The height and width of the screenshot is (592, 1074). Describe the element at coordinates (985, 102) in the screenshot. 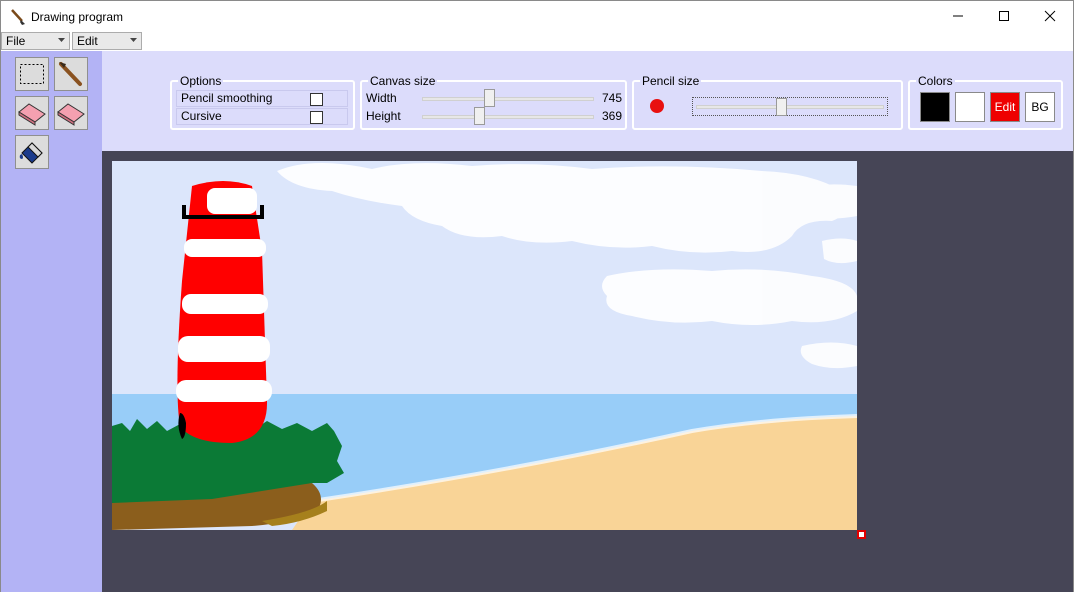

I see `colors-group: Colors Edit BG` at that location.